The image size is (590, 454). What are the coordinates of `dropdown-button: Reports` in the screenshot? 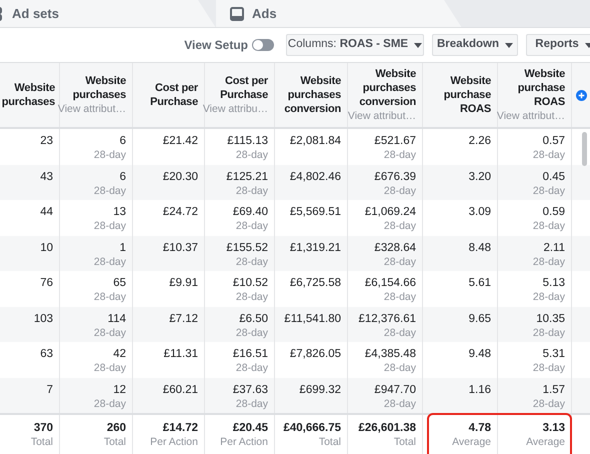 It's located at (558, 45).